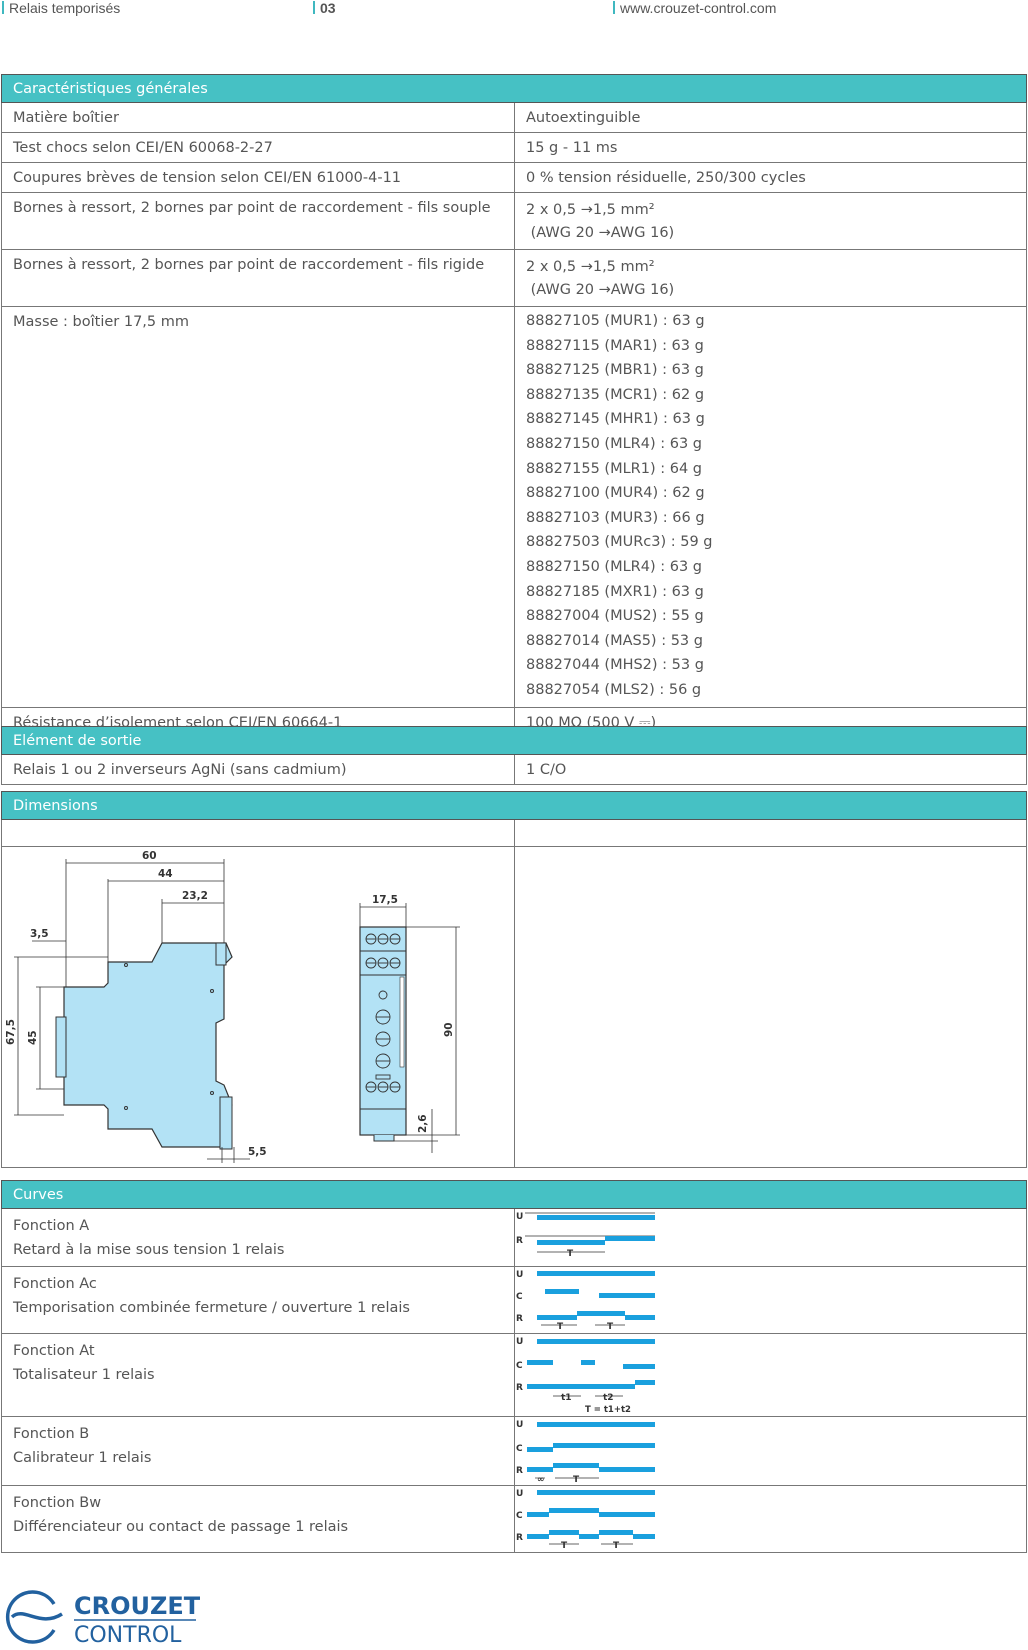 This screenshot has height=1650, width=1028. I want to click on svg-text: T = t1+t2, so click(608, 1410).